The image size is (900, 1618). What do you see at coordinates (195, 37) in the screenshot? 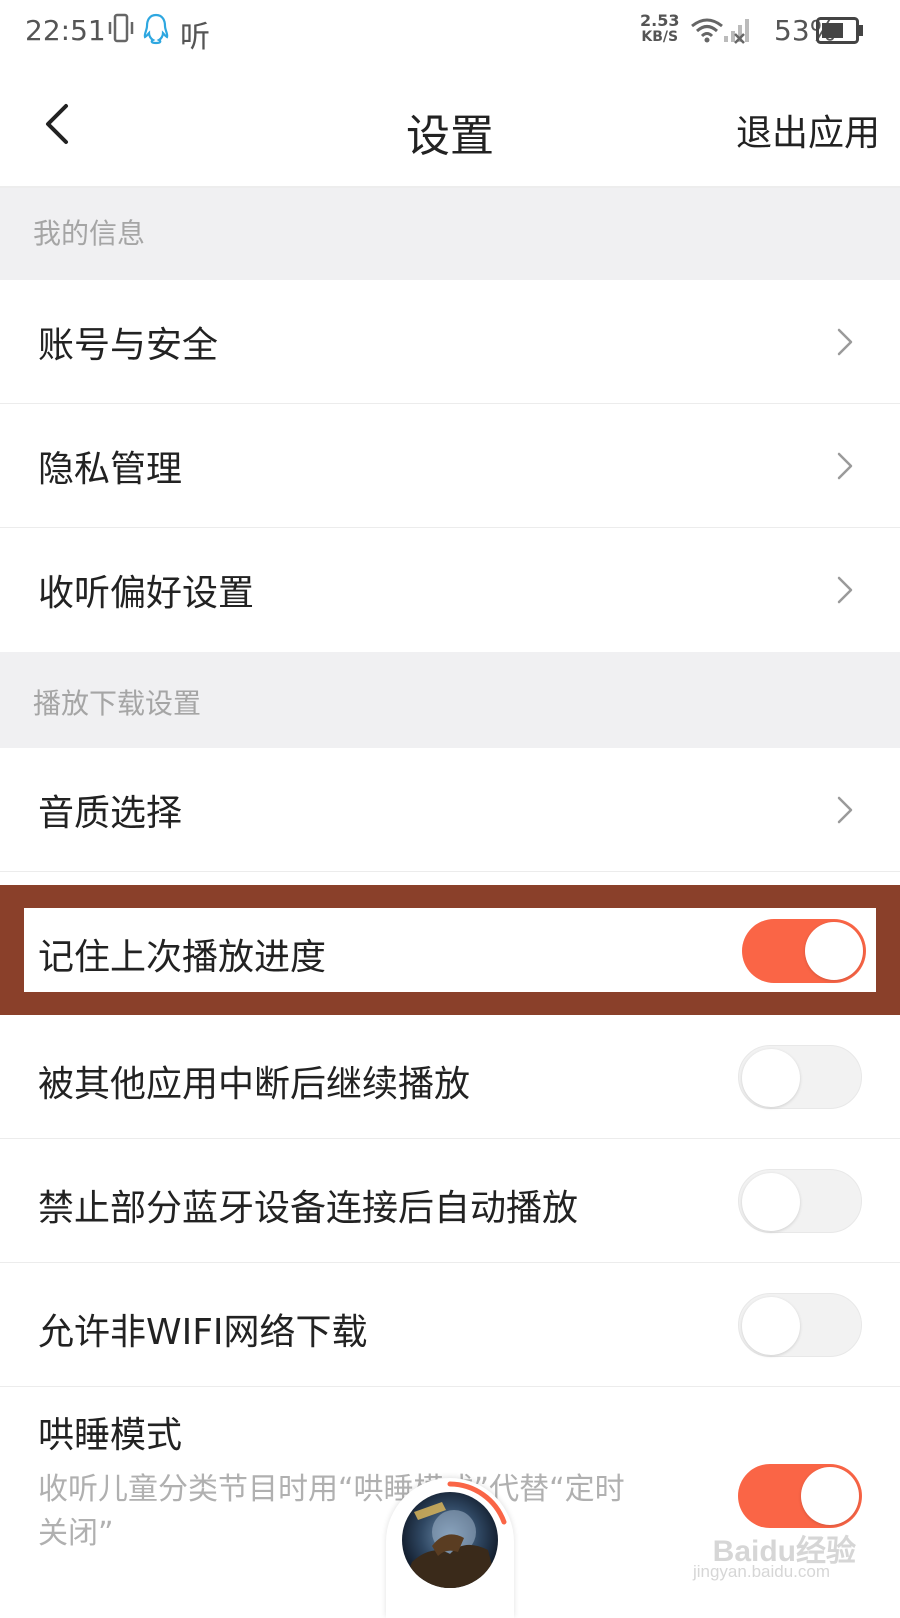
I see `listen-app-icon: 听` at bounding box center [195, 37].